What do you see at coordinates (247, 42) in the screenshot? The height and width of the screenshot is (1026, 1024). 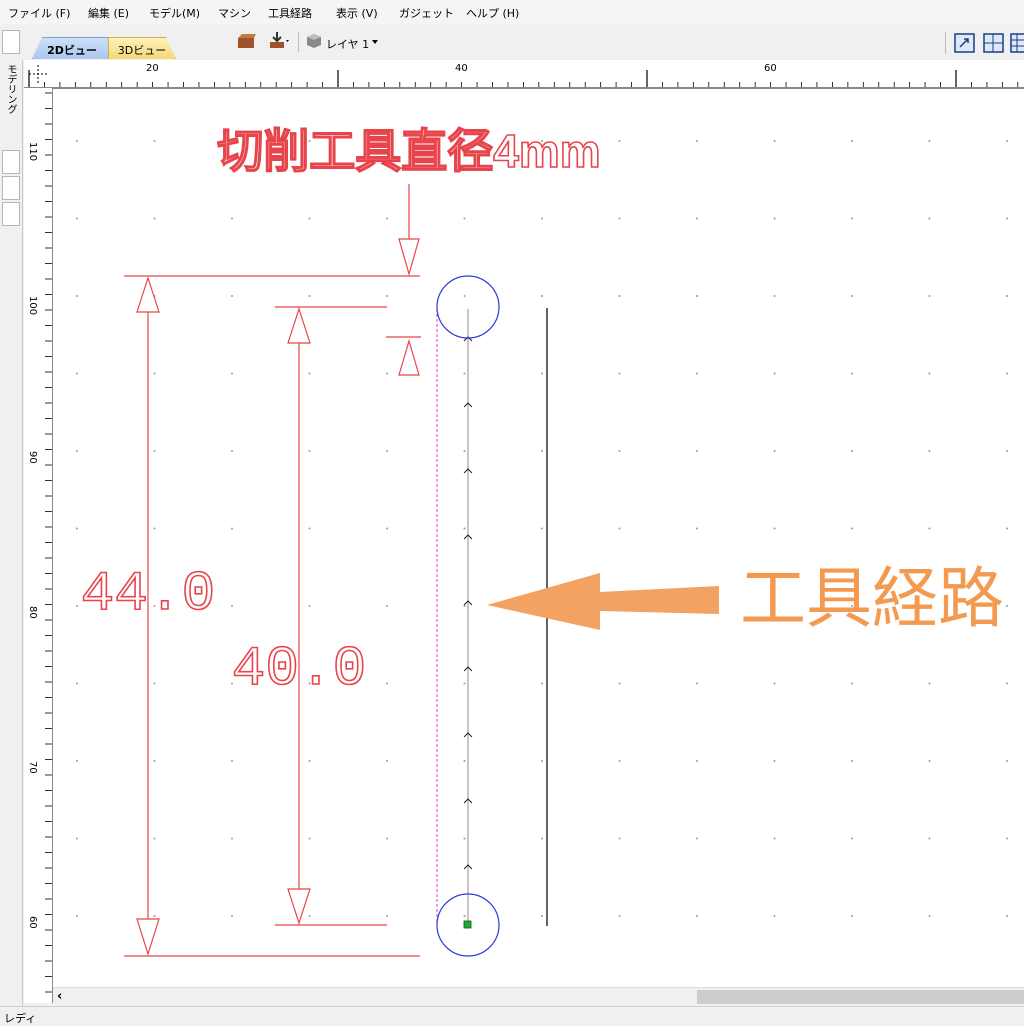 I see `material-icon` at bounding box center [247, 42].